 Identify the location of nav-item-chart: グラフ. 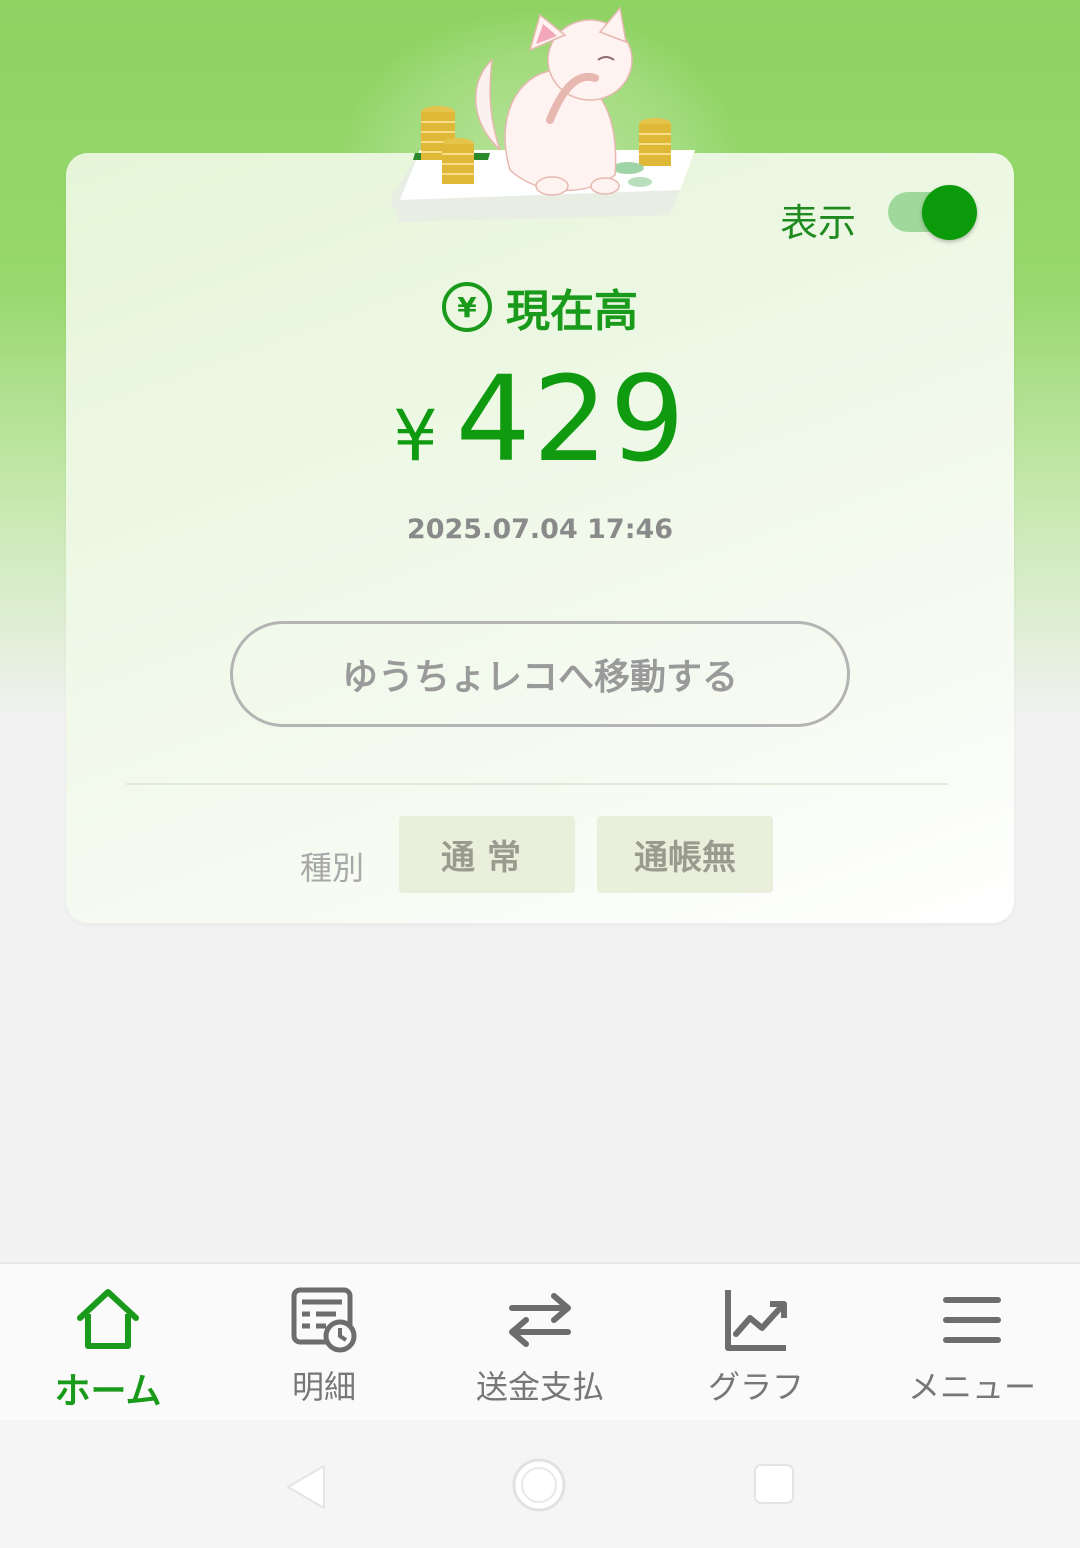
(756, 1342).